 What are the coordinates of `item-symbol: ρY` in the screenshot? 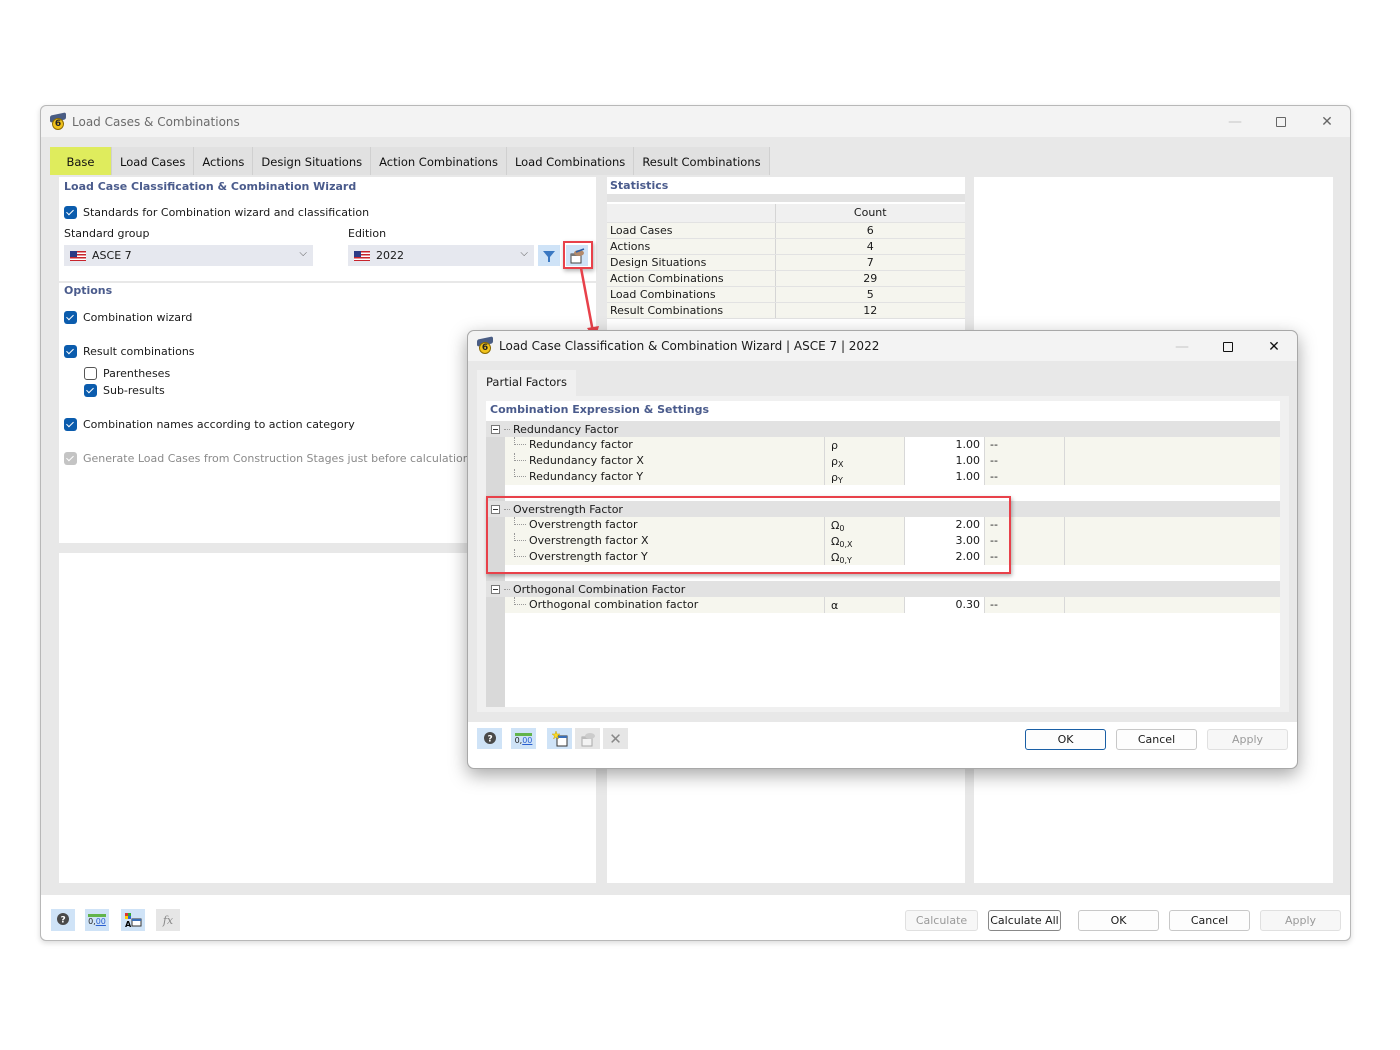 It's located at (864, 477).